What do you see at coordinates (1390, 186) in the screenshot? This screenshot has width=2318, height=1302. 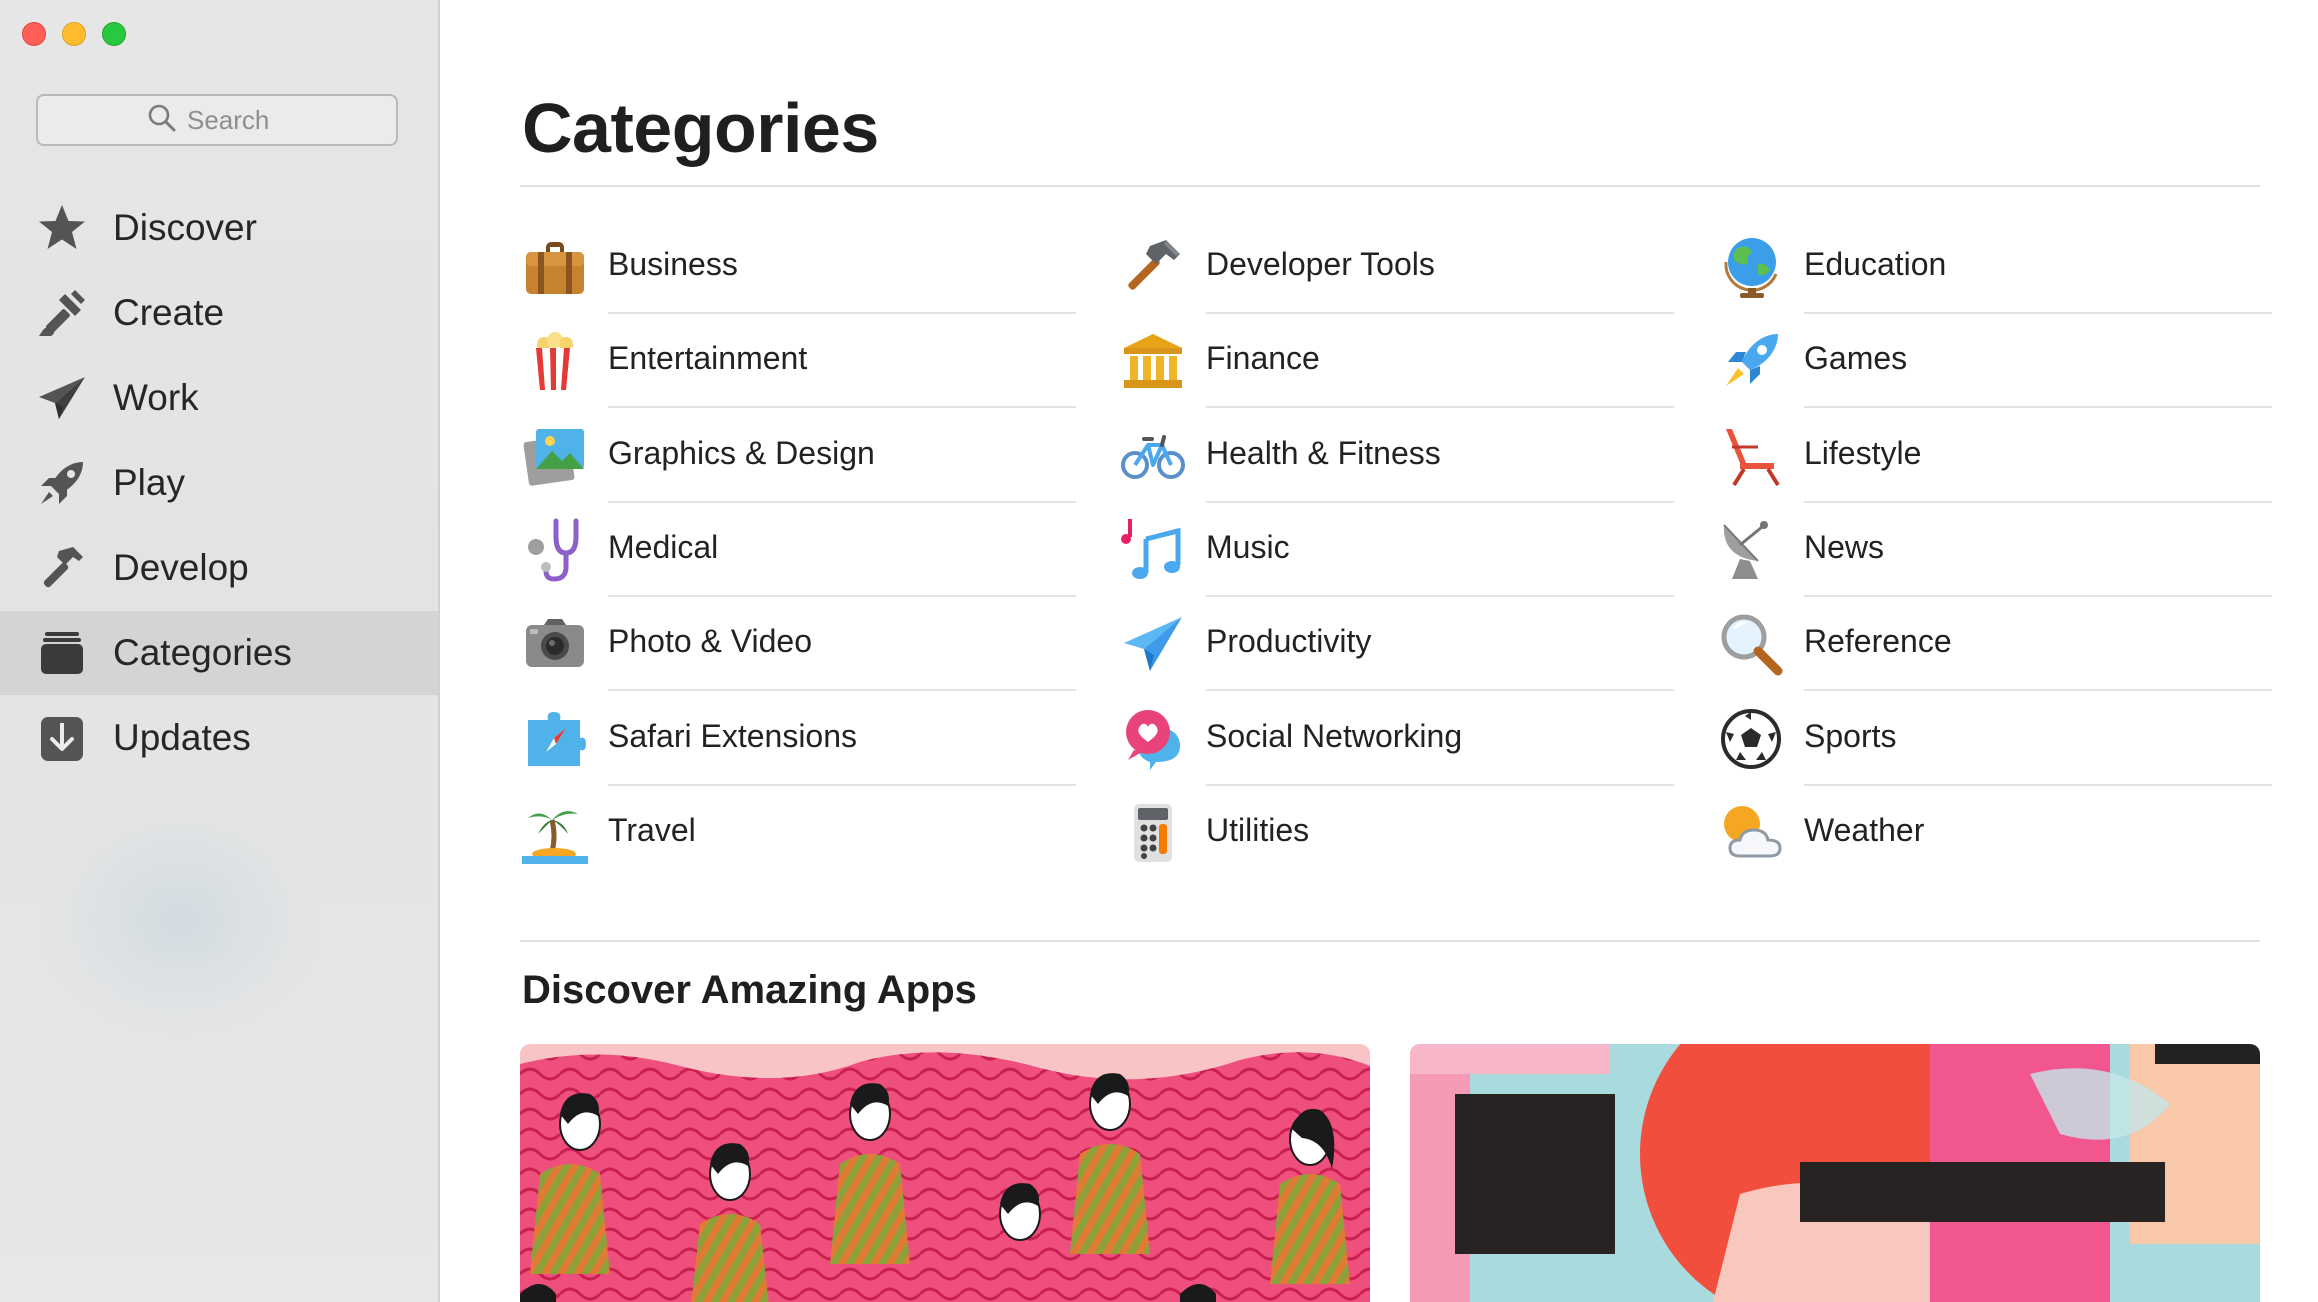 I see `title-divider` at bounding box center [1390, 186].